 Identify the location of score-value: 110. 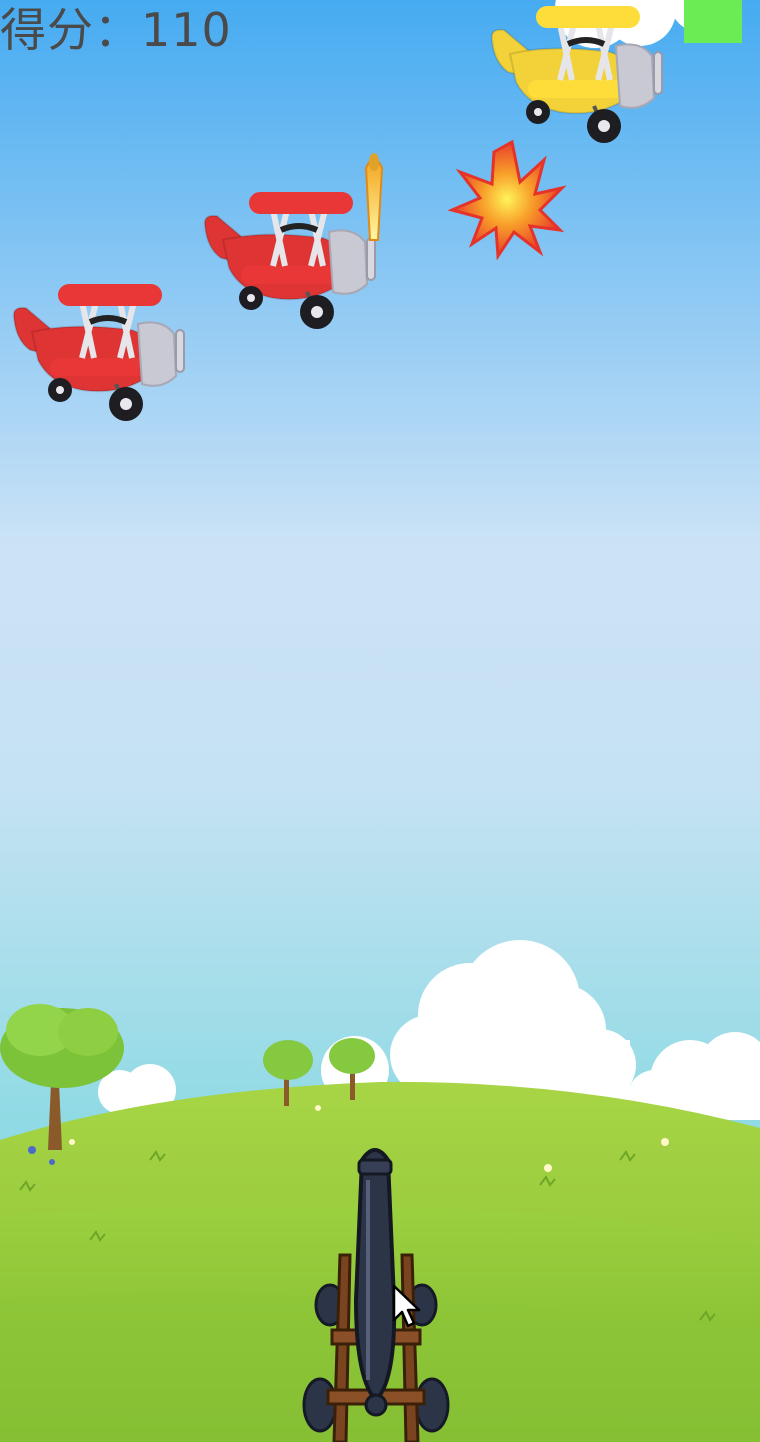
(186, 30).